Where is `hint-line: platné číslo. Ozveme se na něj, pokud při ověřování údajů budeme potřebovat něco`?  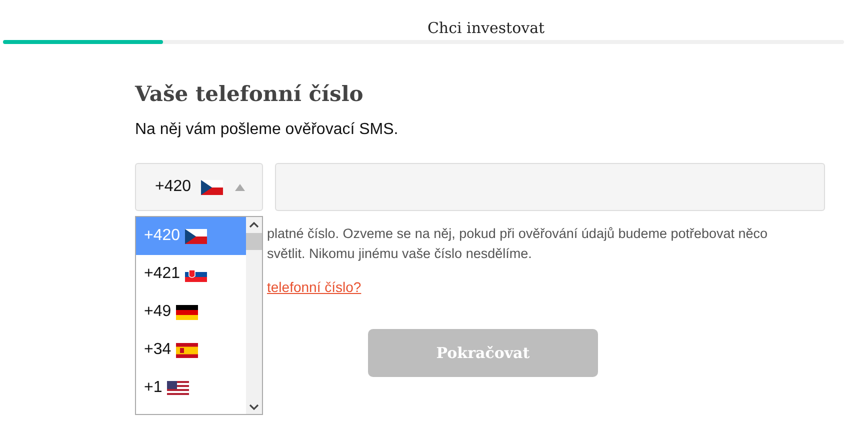 hint-line: platné číslo. Ozveme se na něj, pokud při ověřování údajů budeme potřebovat něco is located at coordinates (518, 234).